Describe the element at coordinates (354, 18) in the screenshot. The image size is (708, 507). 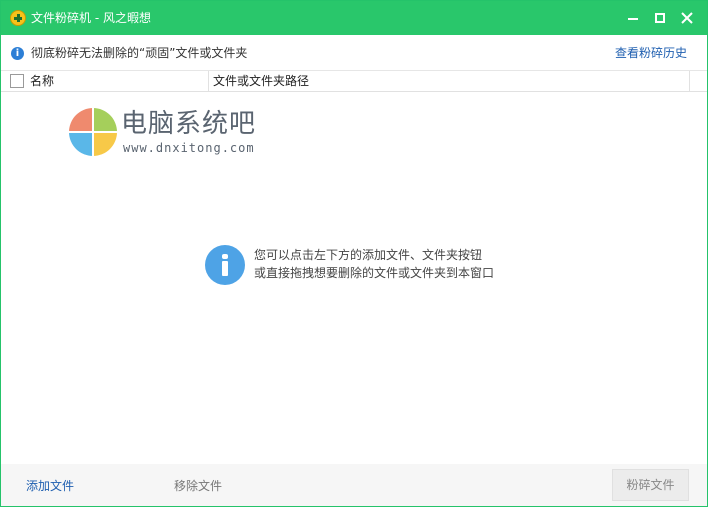
I see `title-bar: 文件粉碎机 - 风之暇想` at that location.